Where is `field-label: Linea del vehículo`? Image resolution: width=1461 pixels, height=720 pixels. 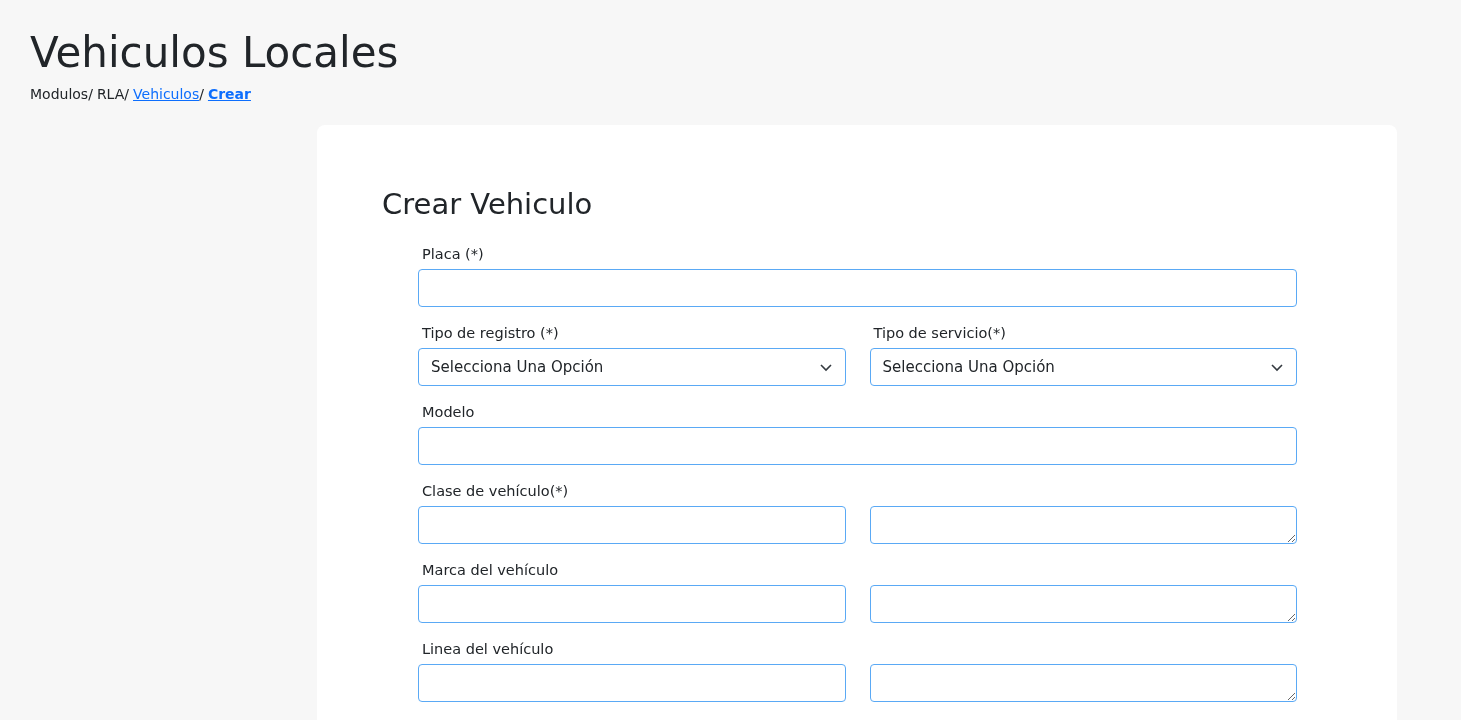
field-label: Linea del vehículo is located at coordinates (488, 649).